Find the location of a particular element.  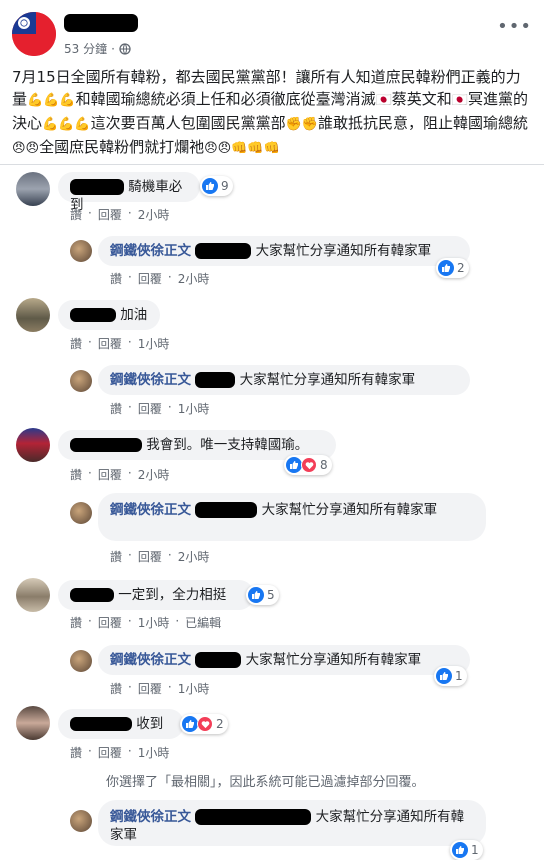

comment-text: 加油 is located at coordinates (134, 315).